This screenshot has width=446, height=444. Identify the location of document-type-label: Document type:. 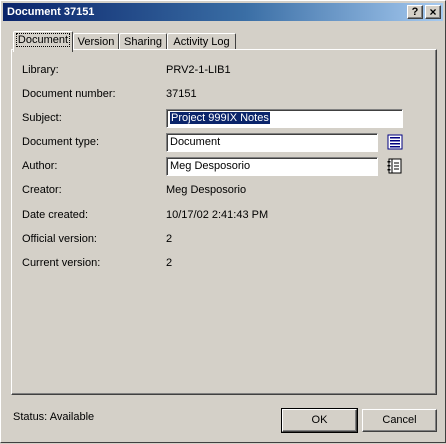
(61, 142).